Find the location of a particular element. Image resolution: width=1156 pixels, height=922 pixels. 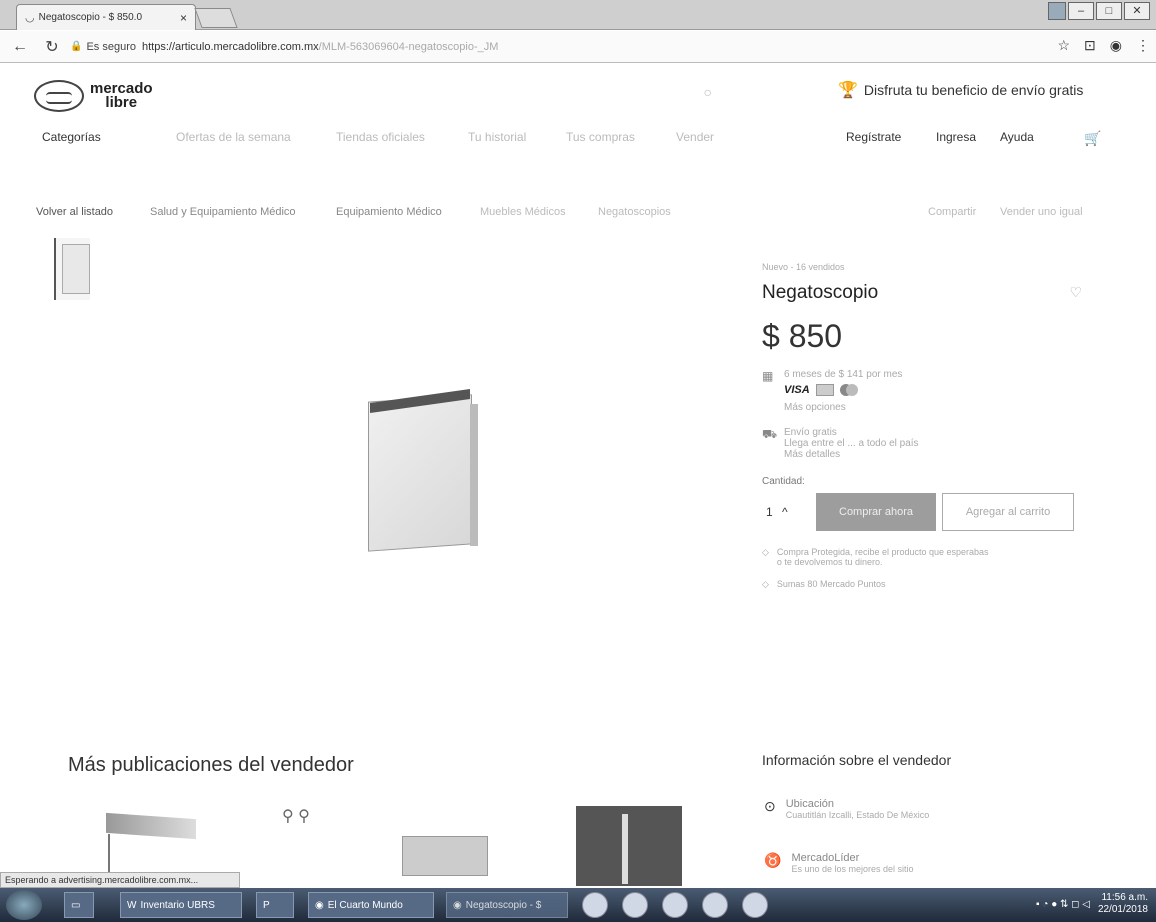

mastercard-icon is located at coordinates (848, 390).